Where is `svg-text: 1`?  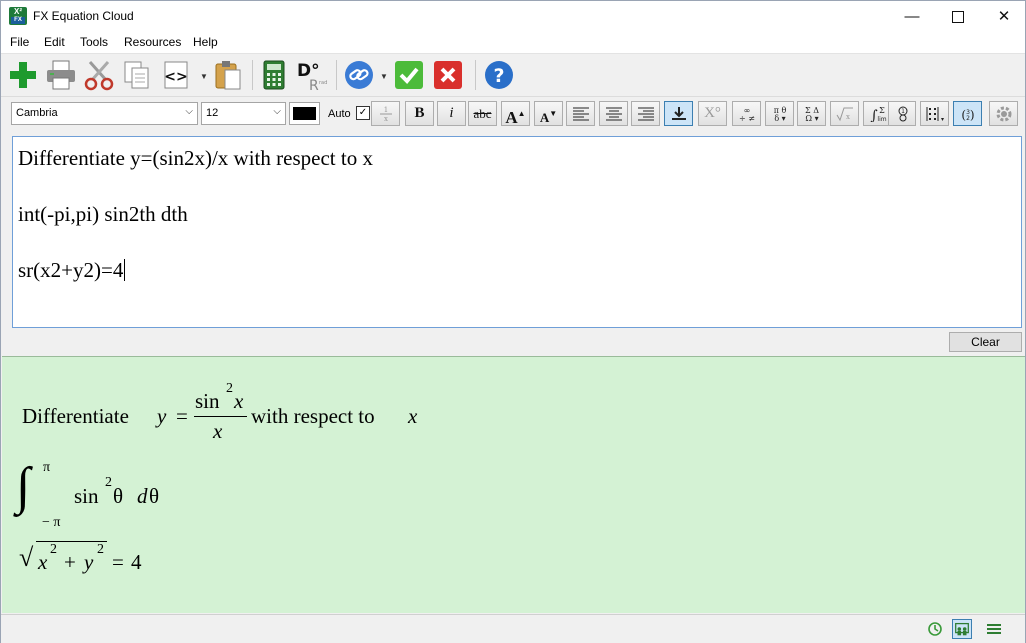
svg-text: 1 is located at coordinates (386, 110).